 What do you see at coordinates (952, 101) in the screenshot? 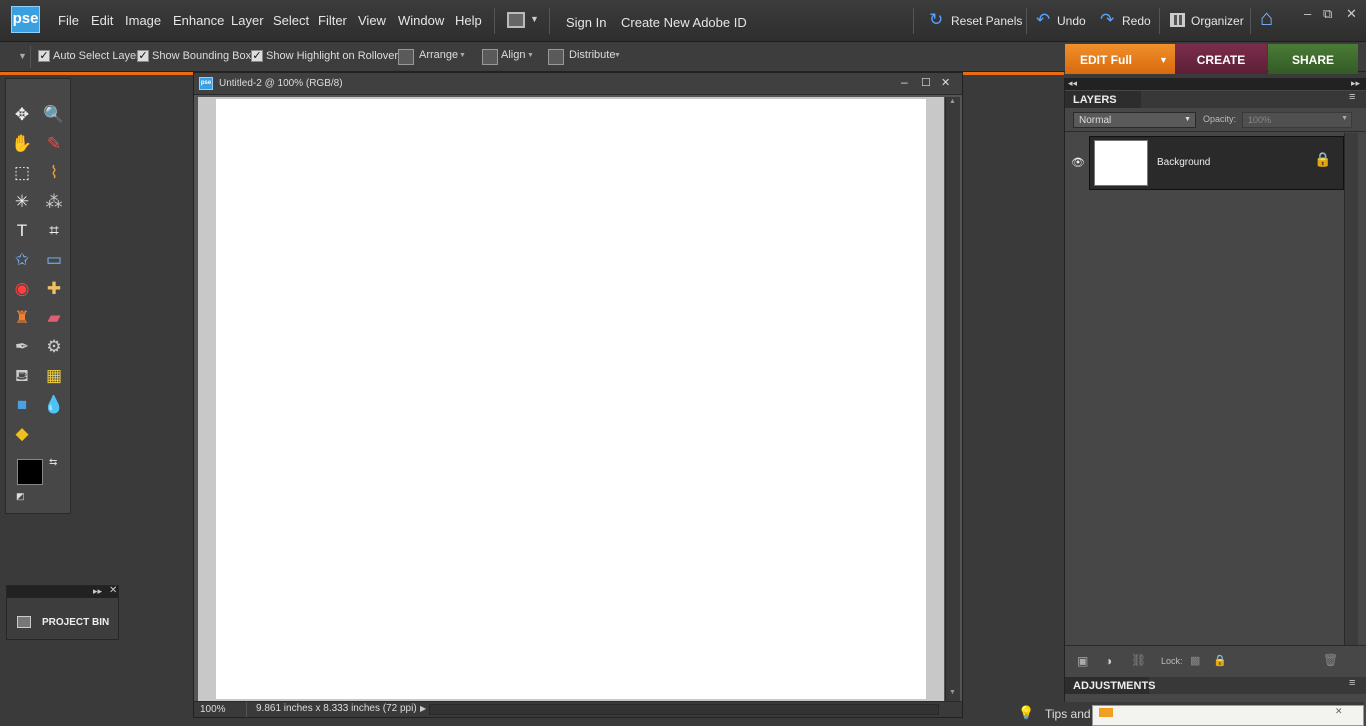
I see `scroll-up-icon: ▲` at bounding box center [952, 101].